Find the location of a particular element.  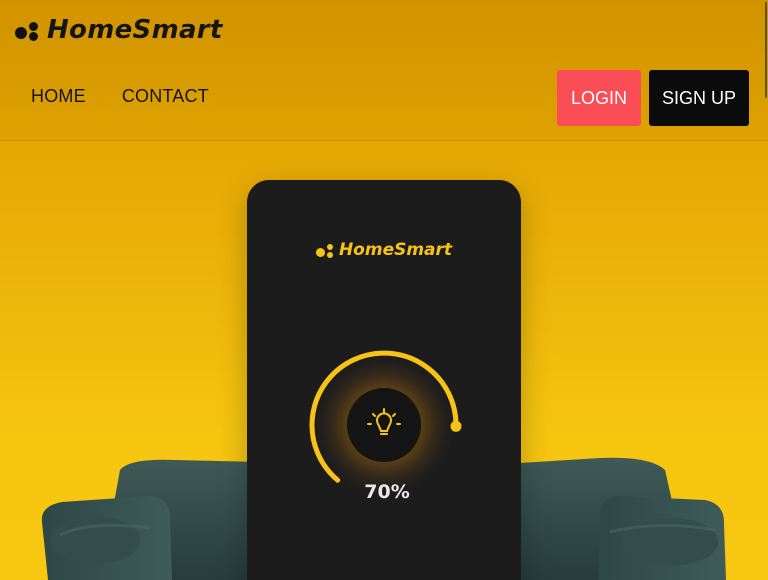

brand-logo: HomeSmart is located at coordinates (119, 30).